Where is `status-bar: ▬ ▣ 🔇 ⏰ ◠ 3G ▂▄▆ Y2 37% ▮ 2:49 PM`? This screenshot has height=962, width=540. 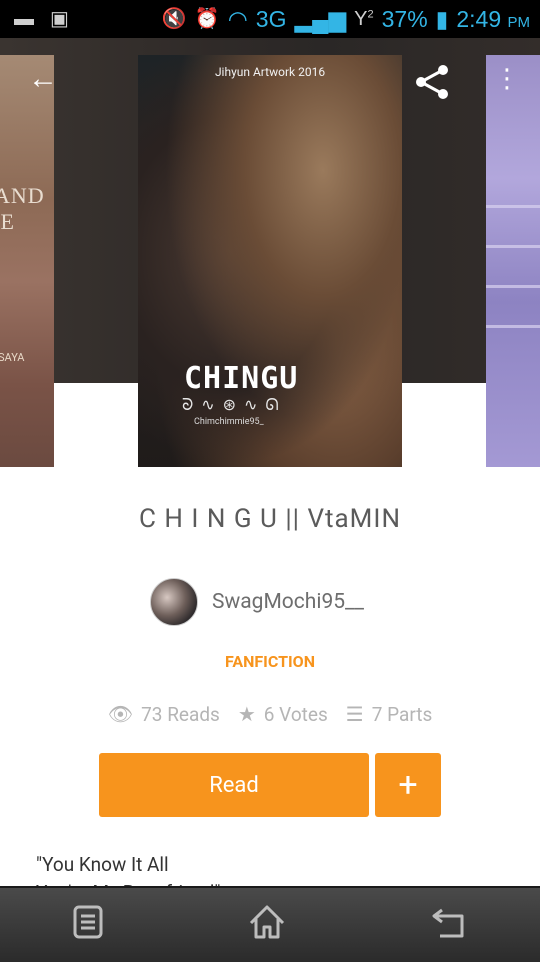 status-bar: ▬ ▣ 🔇 ⏰ ◠ 3G ▂▄▆ Y2 37% ▮ 2:49 PM is located at coordinates (270, 19).